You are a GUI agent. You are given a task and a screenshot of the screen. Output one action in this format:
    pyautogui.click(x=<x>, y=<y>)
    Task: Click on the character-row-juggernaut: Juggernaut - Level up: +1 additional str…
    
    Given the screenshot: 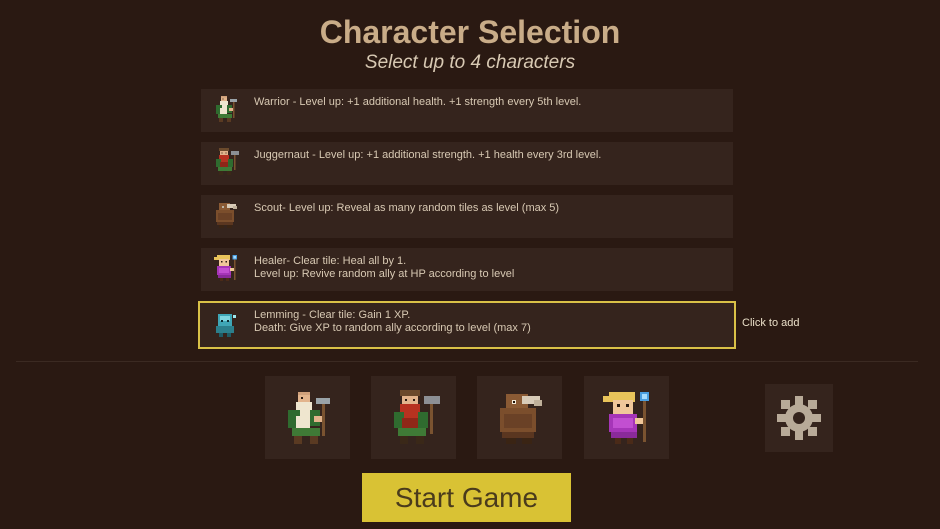 What is the action you would take?
    pyautogui.click(x=467, y=163)
    